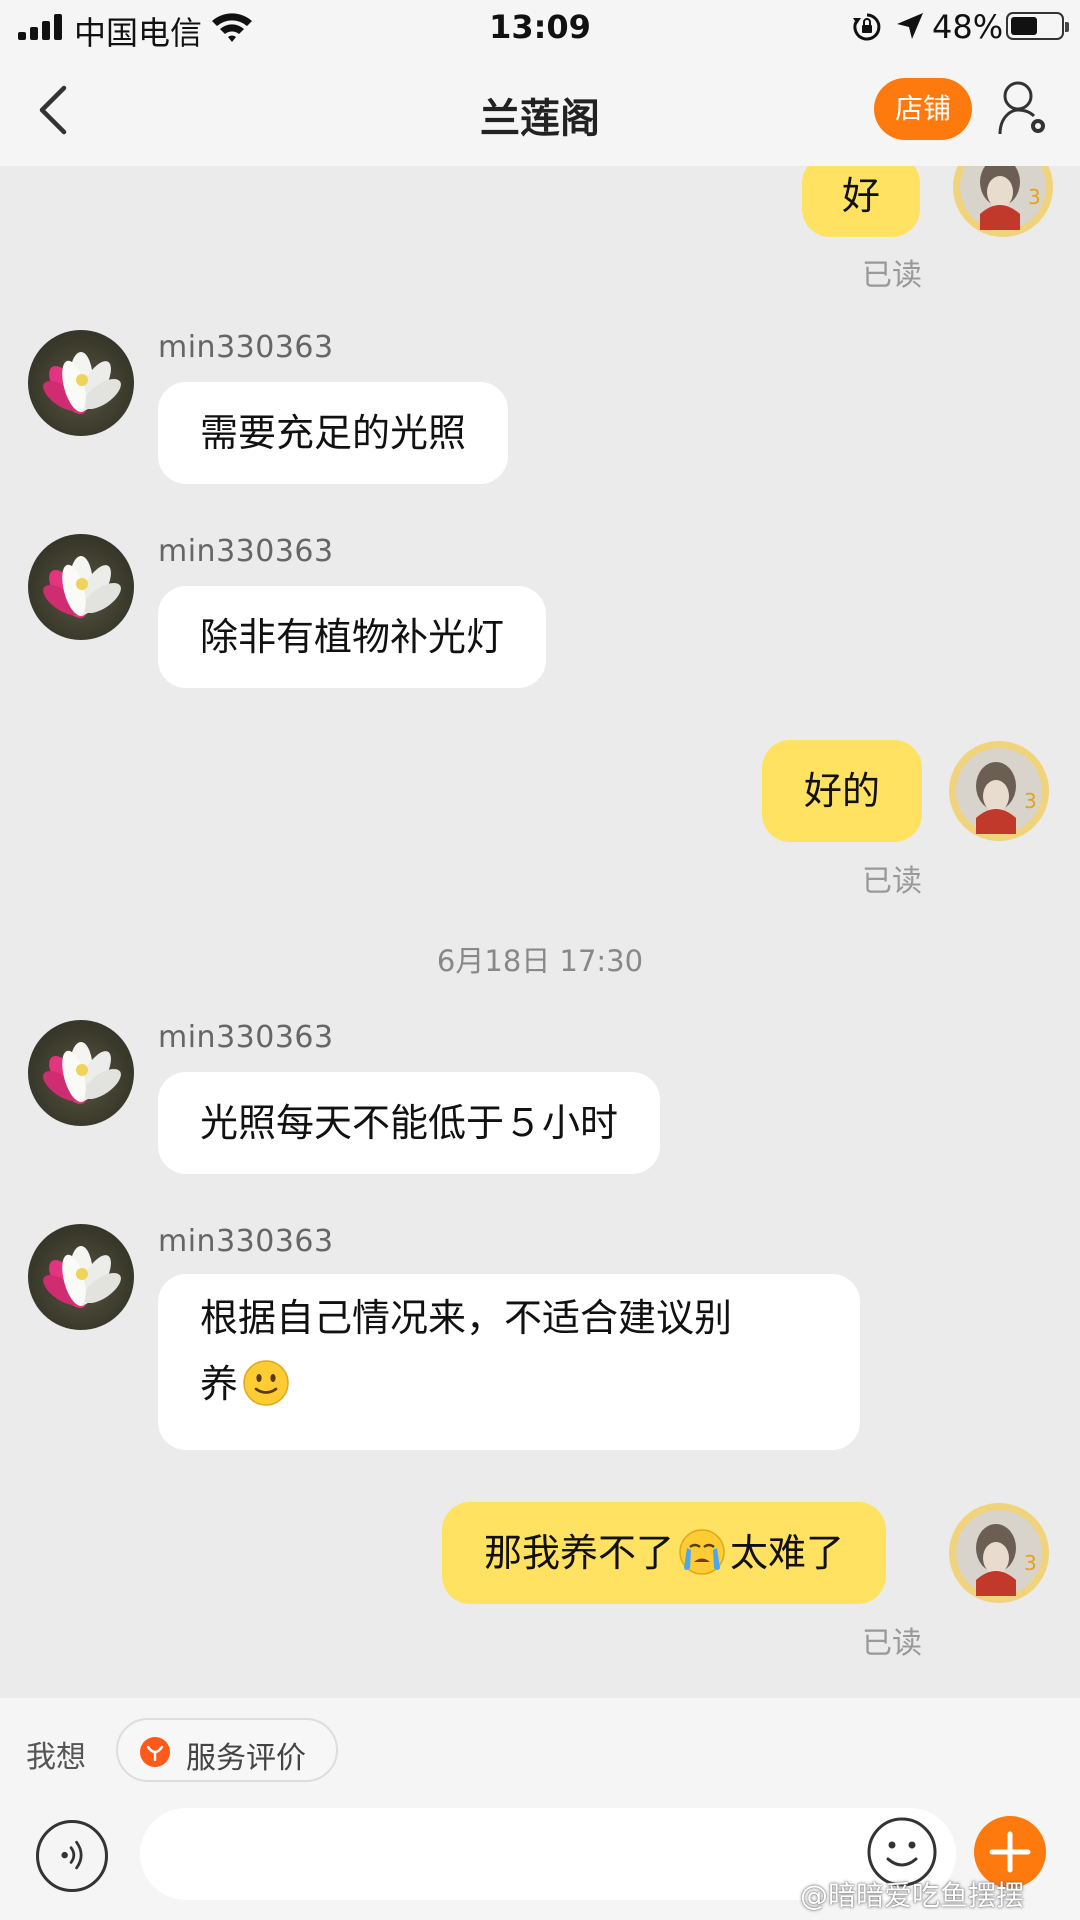 Image resolution: width=1080 pixels, height=1920 pixels. I want to click on message-line: 根据自己情况来，不适合建议别, so click(466, 1318).